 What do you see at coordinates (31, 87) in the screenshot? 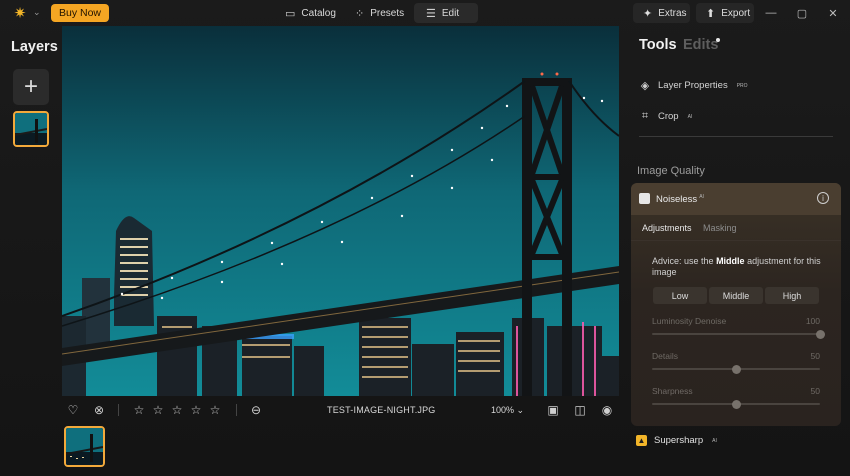
I see `add-layer-button: +` at bounding box center [31, 87].